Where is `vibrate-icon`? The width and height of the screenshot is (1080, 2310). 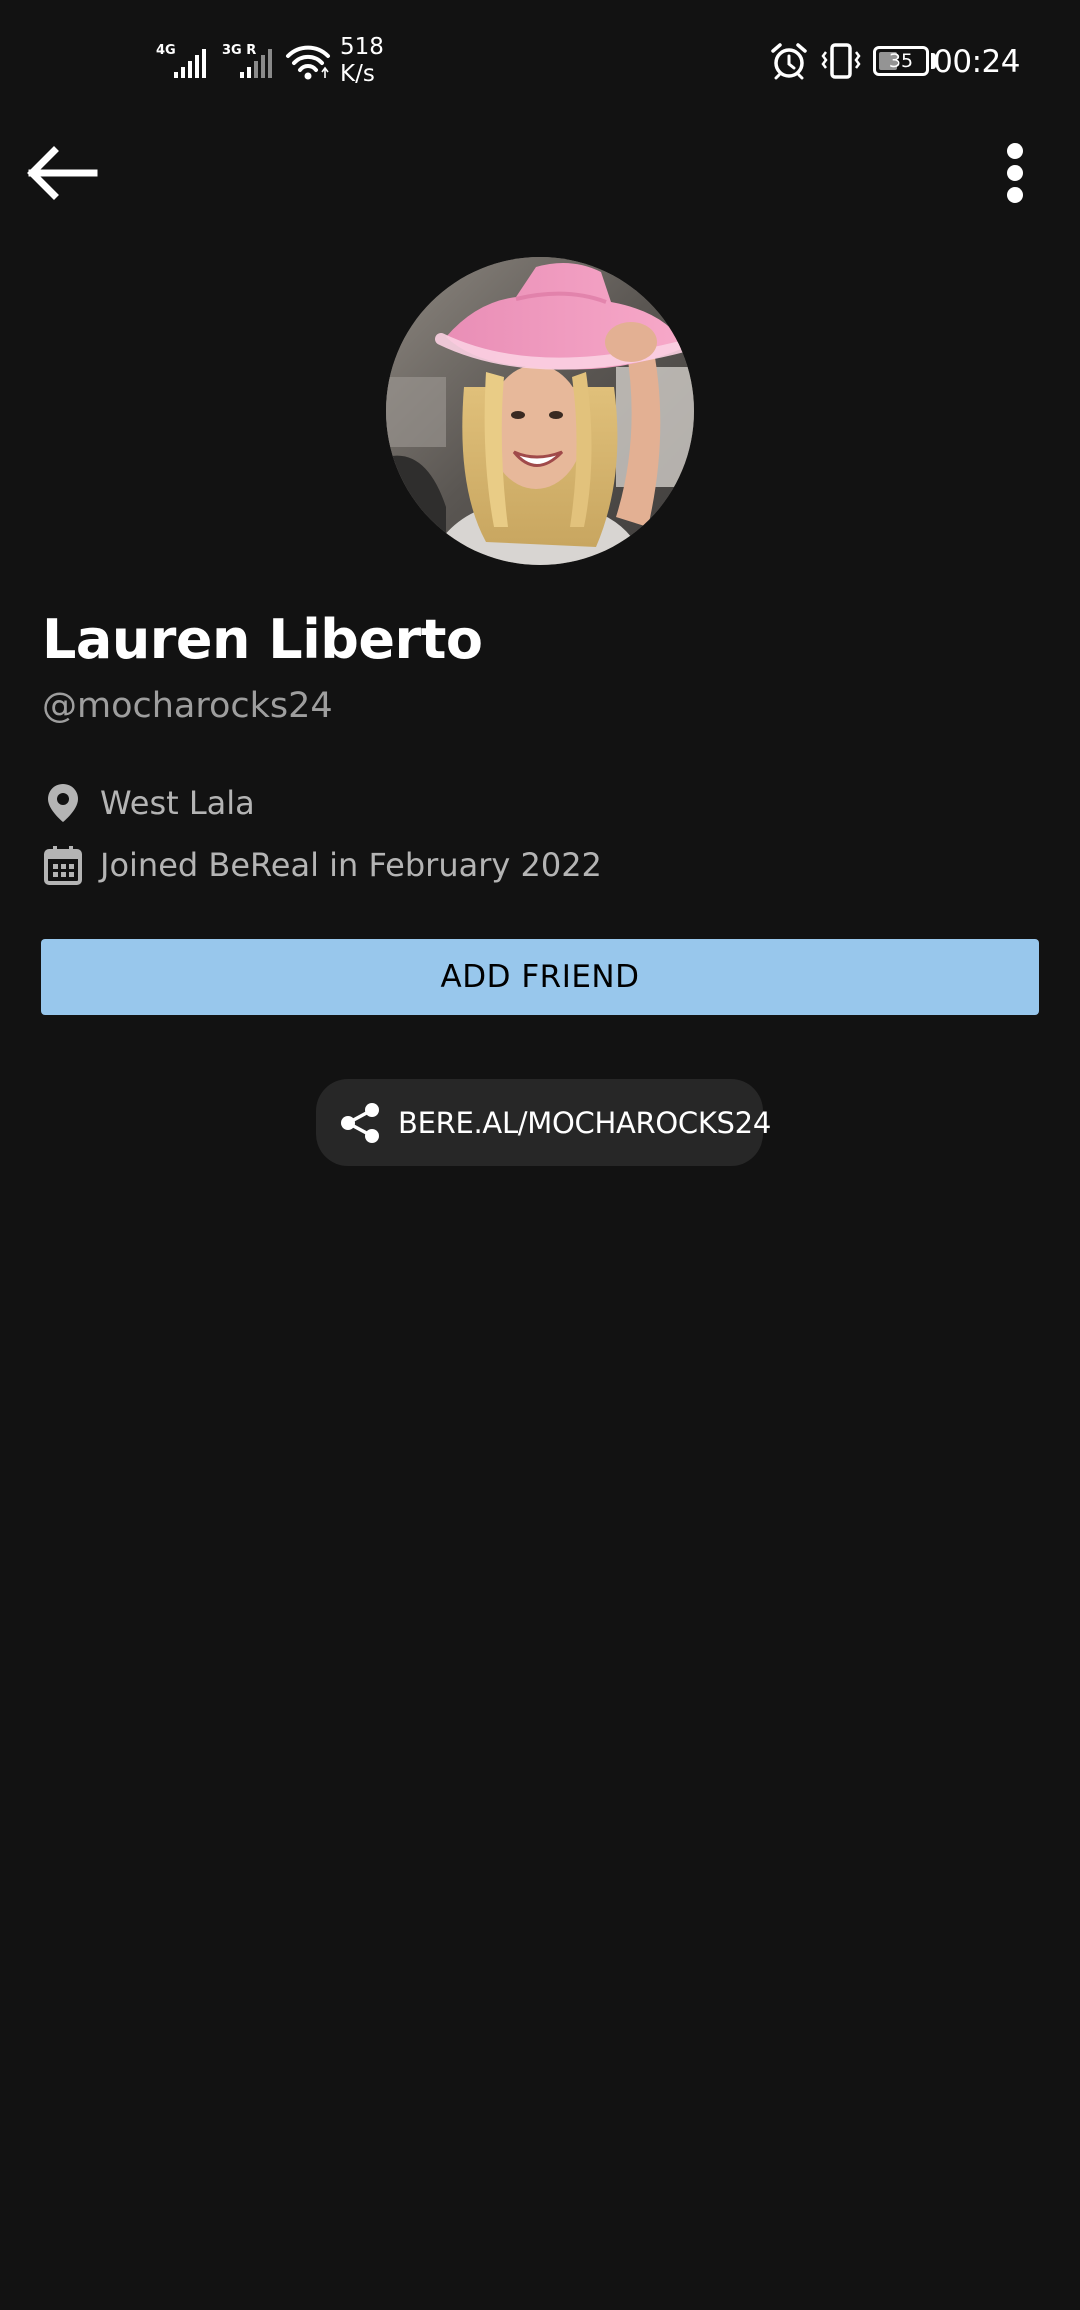
vibrate-icon is located at coordinates (841, 61).